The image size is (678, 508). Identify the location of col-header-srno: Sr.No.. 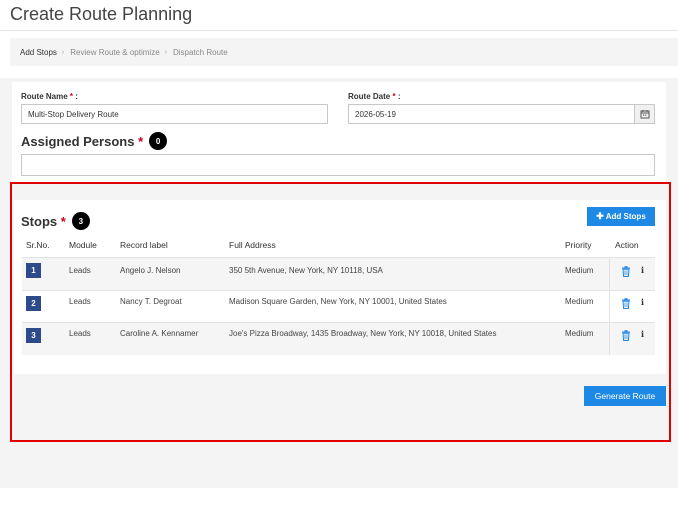
(38, 245).